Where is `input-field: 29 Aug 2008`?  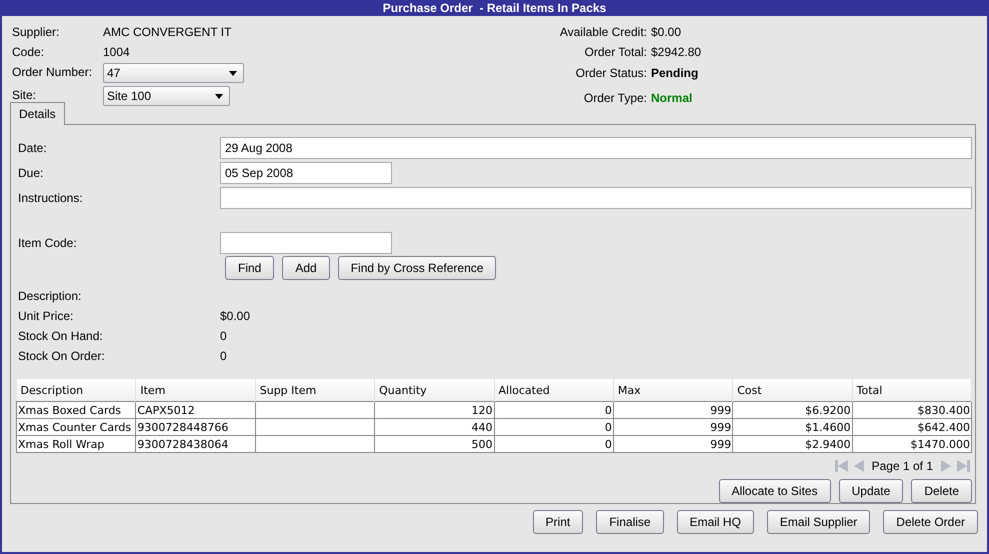
input-field: 29 Aug 2008 is located at coordinates (596, 147).